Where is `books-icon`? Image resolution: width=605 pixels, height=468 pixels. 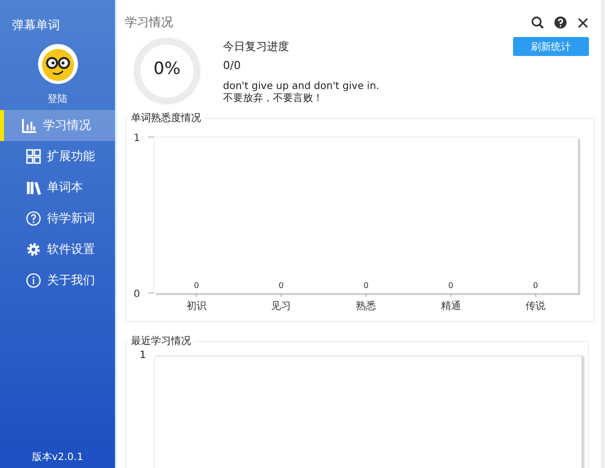 books-icon is located at coordinates (33, 187).